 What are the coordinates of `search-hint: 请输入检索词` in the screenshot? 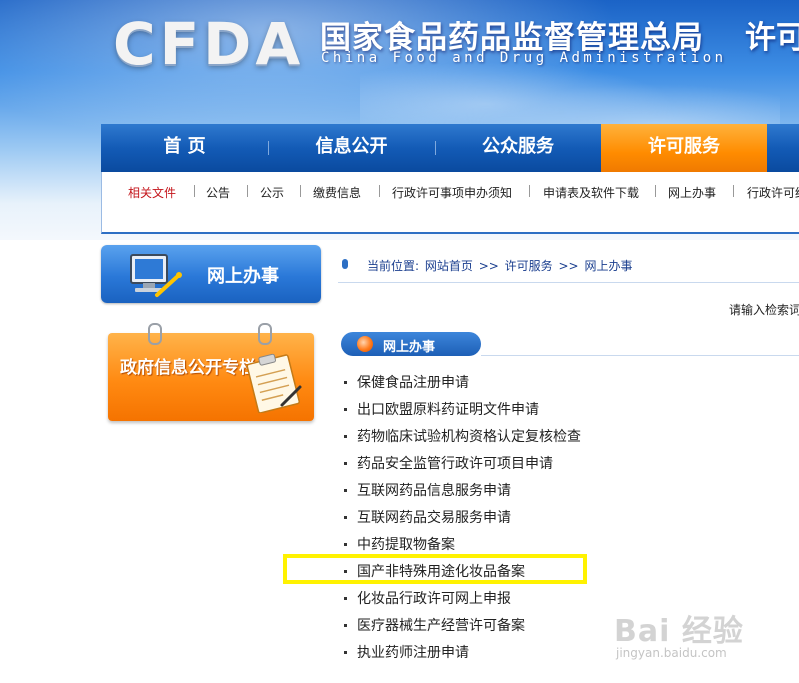 It's located at (764, 309).